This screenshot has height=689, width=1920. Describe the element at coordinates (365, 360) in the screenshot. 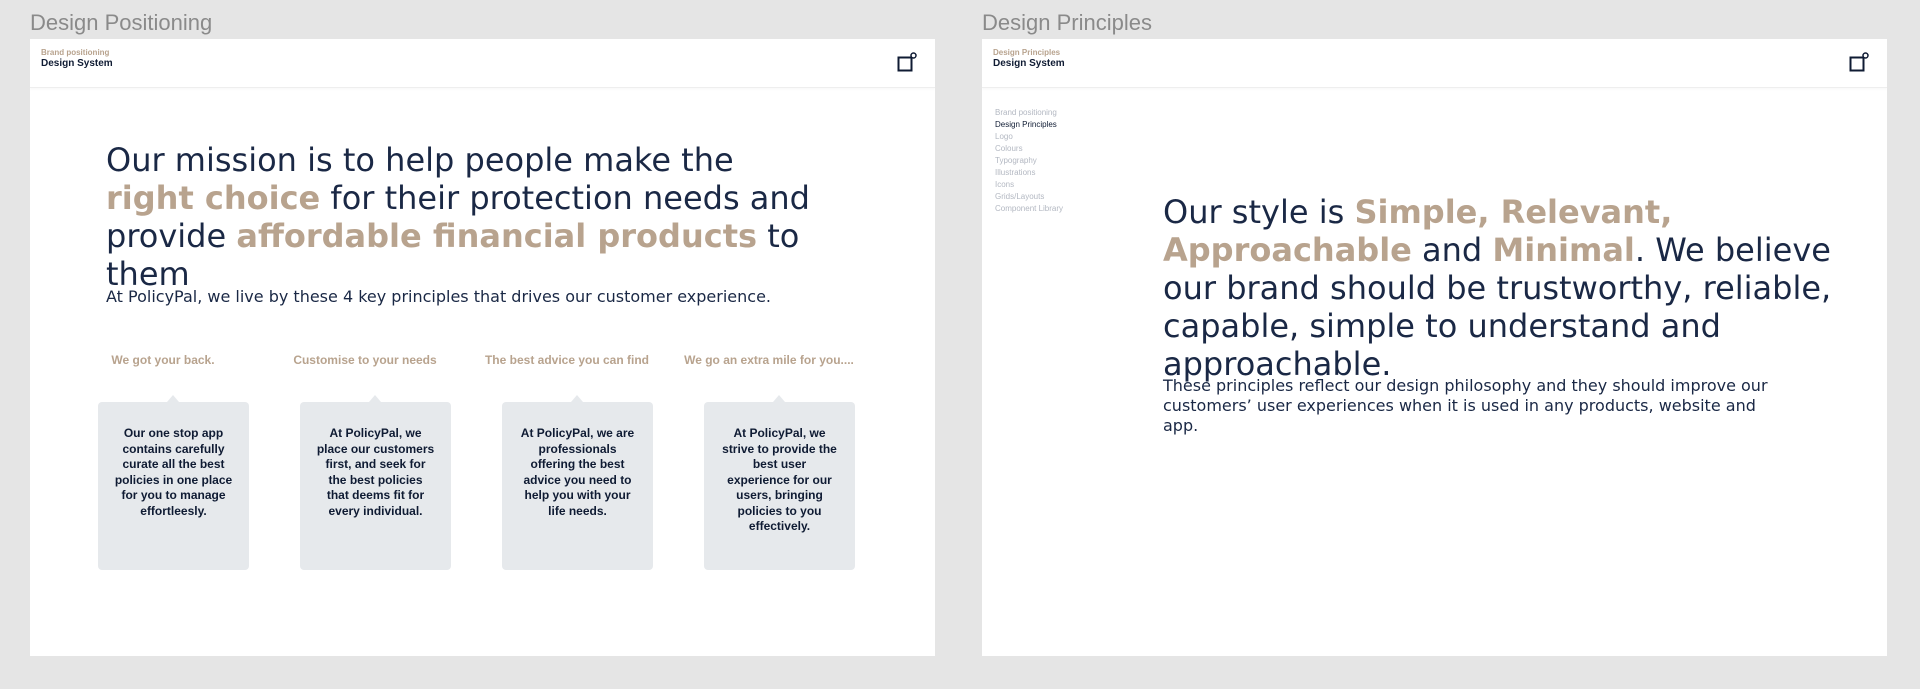

I see `principle-title: Customise to your needs` at that location.